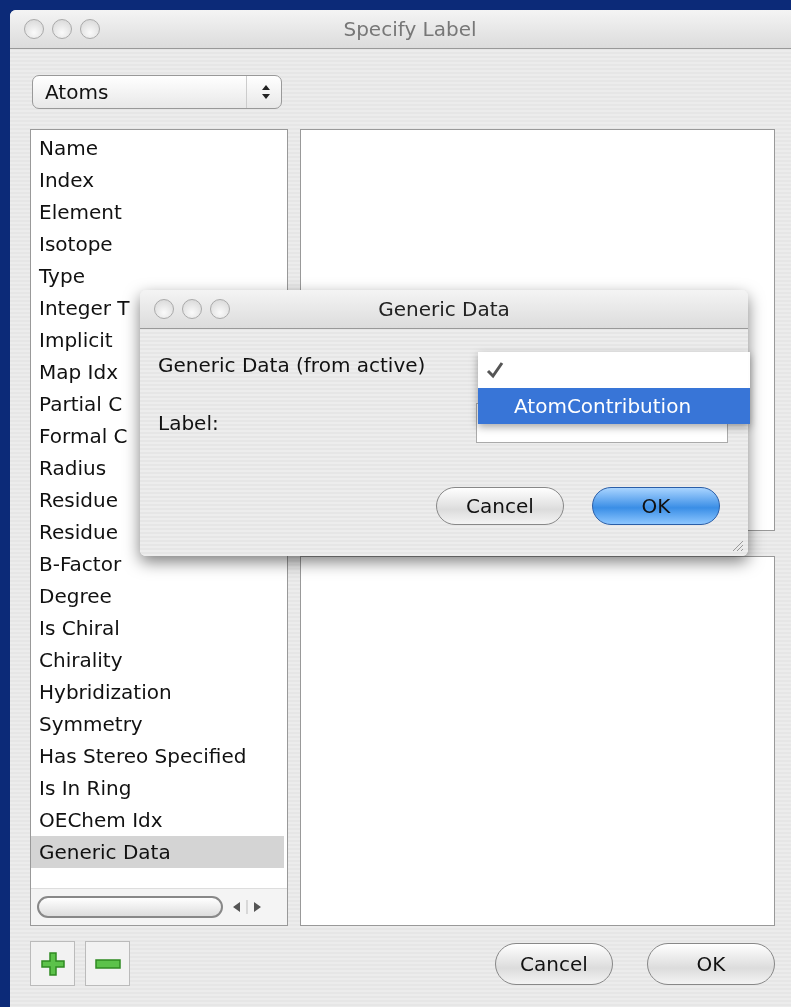 The image size is (791, 1007). Describe the element at coordinates (444, 309) in the screenshot. I see `dialog-title: Generic Data` at that location.